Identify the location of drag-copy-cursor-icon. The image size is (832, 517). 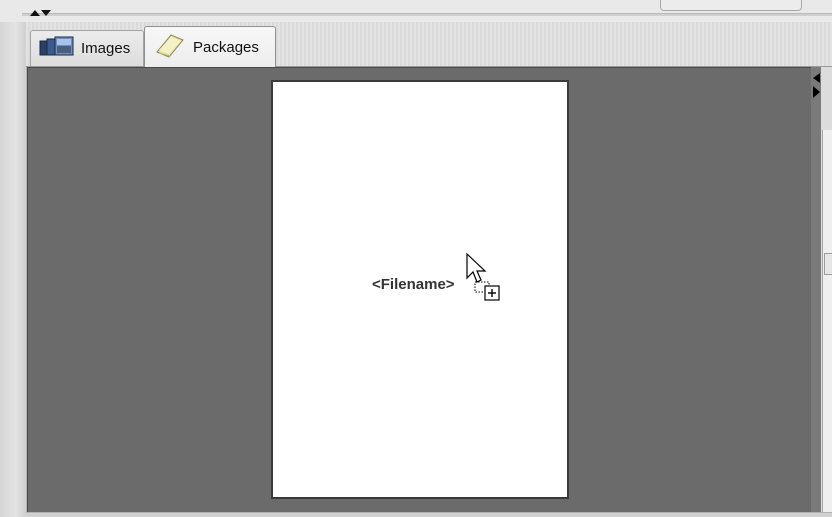
(487, 280).